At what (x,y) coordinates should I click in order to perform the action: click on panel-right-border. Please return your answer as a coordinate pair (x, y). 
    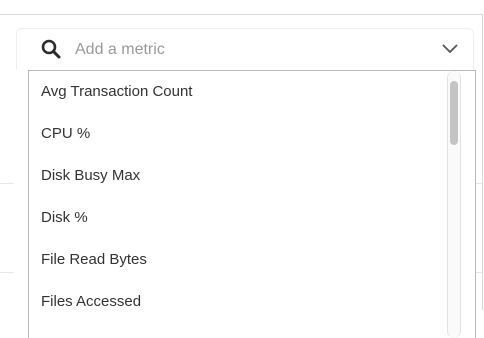
    Looking at the image, I should click on (482, 162).